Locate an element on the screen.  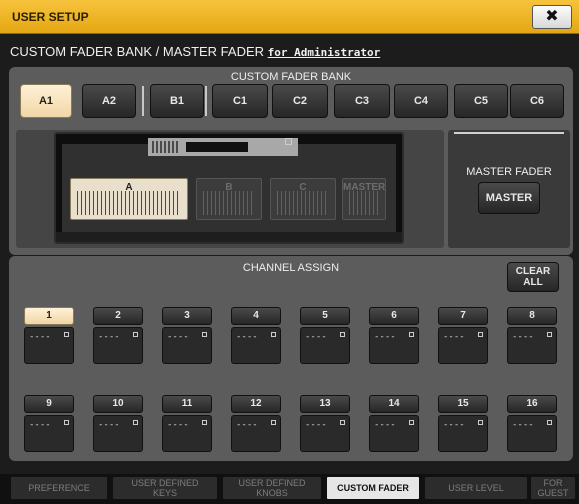
tab-user-defined-keys: USER DEFINED KEYS is located at coordinates (165, 488).